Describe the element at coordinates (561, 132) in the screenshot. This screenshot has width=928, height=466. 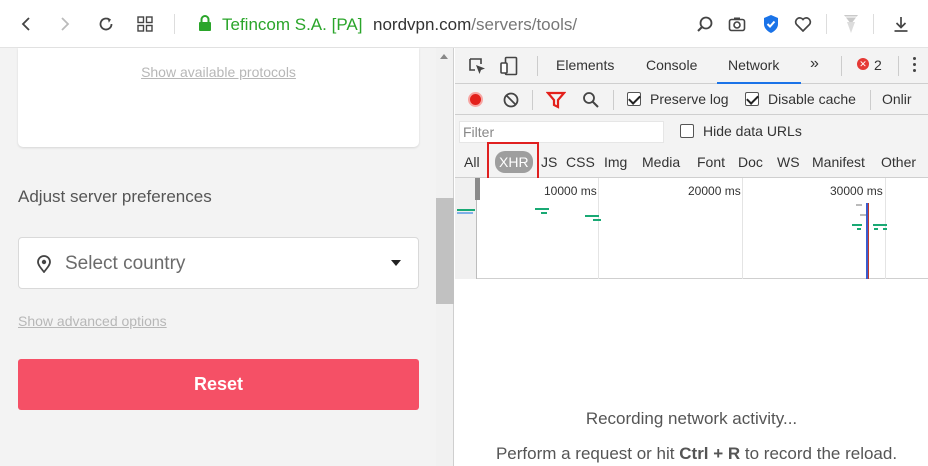
I see `filter-input: Filter` at that location.